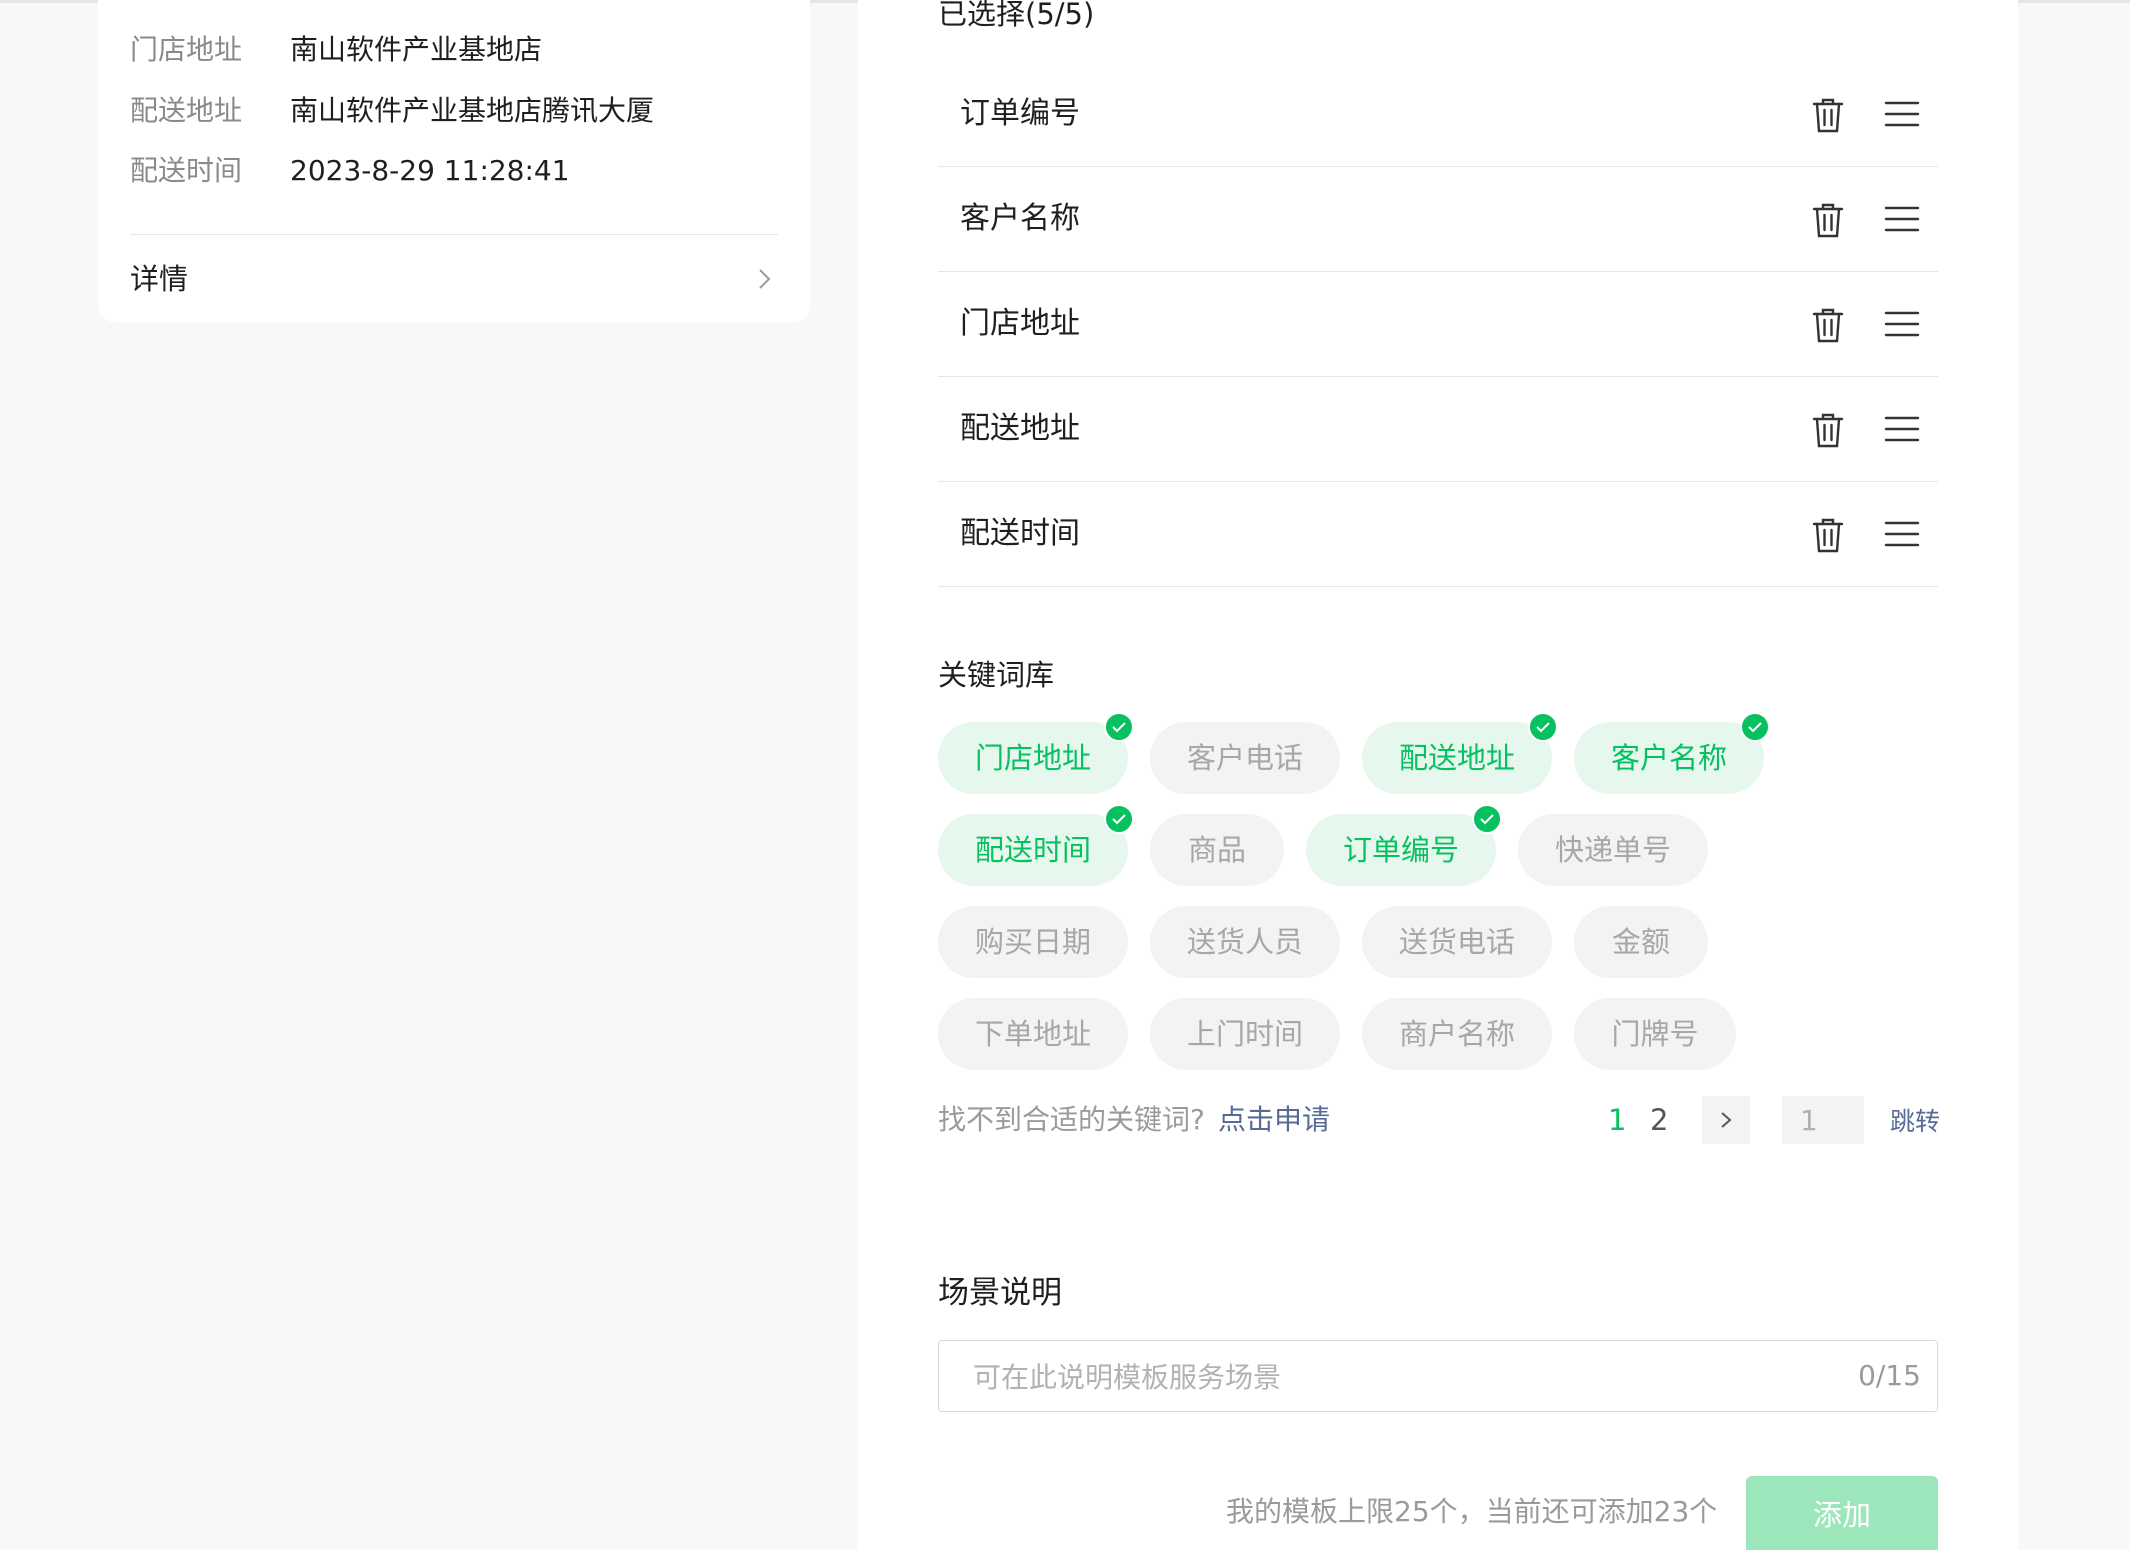 The image size is (2130, 1550). Describe the element at coordinates (186, 170) in the screenshot. I see `preview-label: 配送时间` at that location.